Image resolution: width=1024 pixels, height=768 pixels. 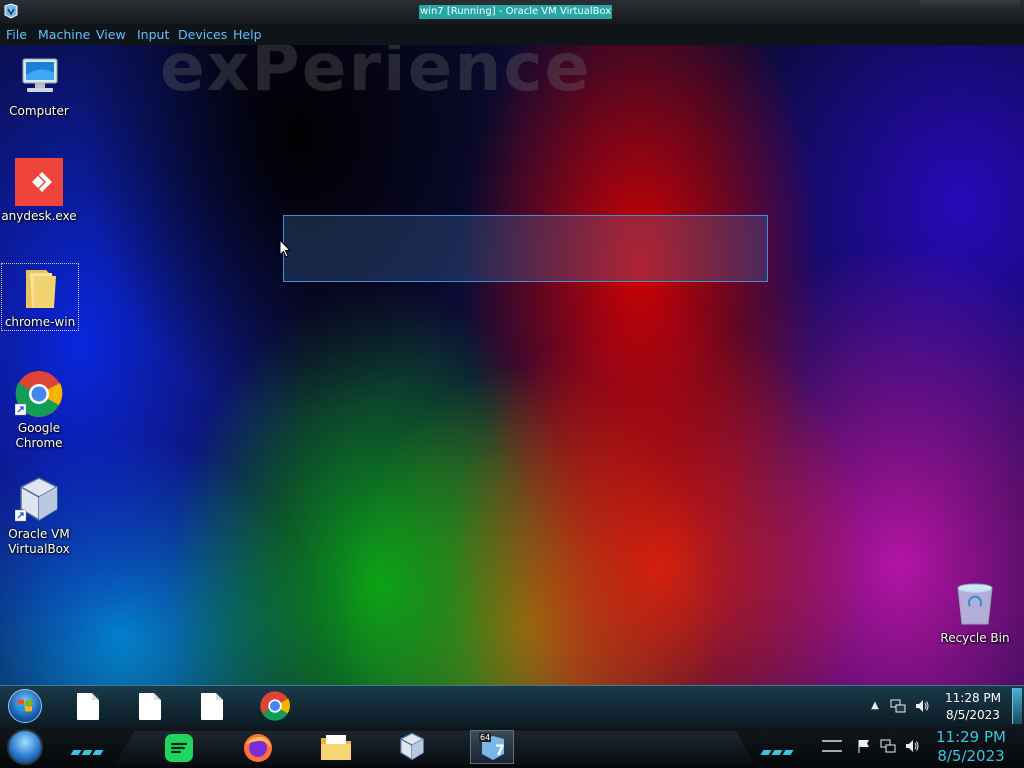 I want to click on mouse-cursor-icon, so click(x=285, y=248).